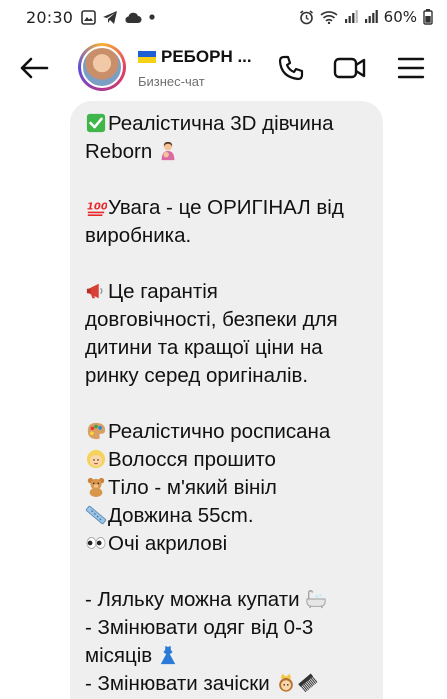 This screenshot has width=447, height=699. Describe the element at coordinates (96, 515) in the screenshot. I see `ruler-icon` at that location.